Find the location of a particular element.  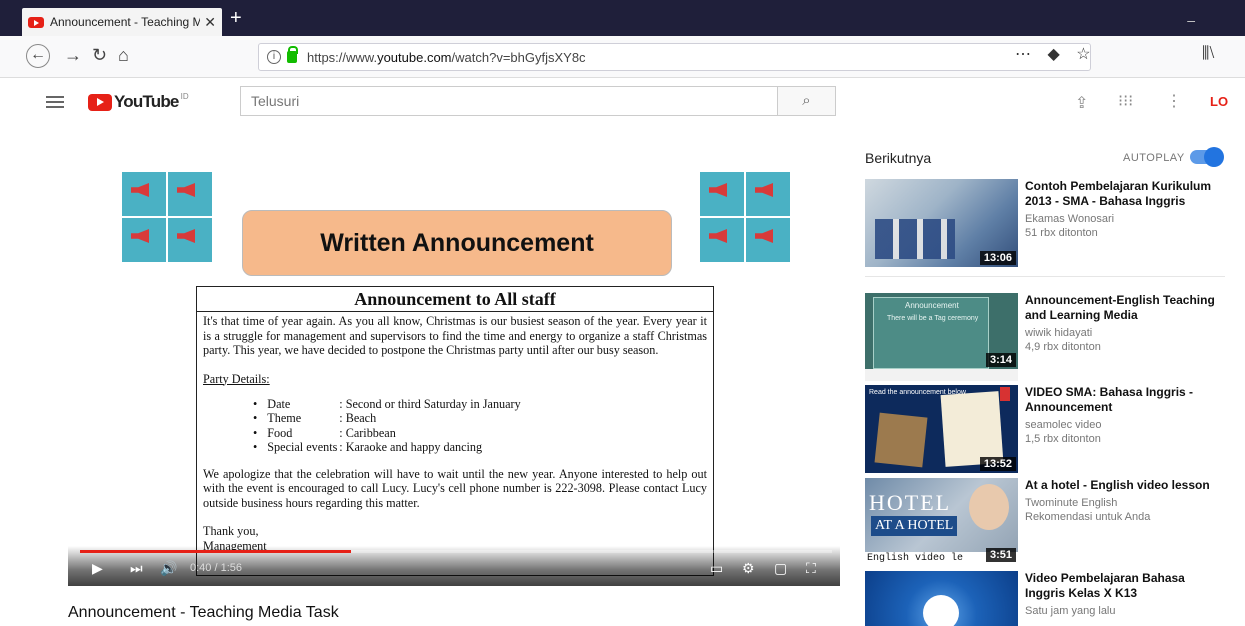

thumb-caption: AT A HOTEL is located at coordinates (914, 526).